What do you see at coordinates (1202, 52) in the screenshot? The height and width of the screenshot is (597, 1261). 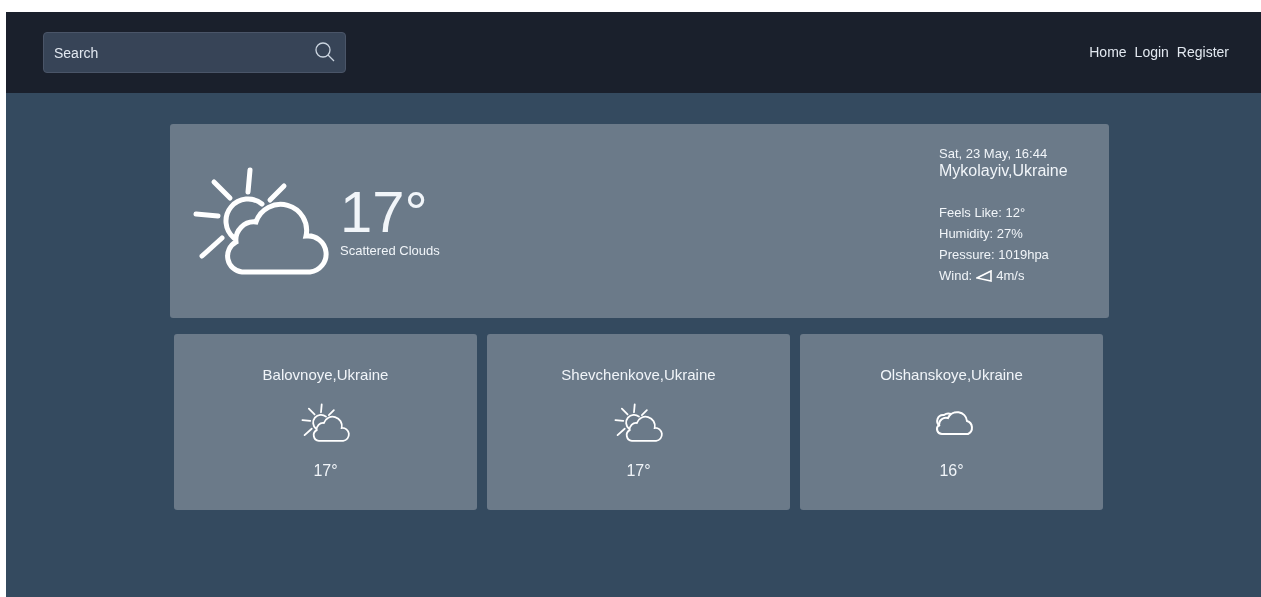 I see `nav-link: Register` at bounding box center [1202, 52].